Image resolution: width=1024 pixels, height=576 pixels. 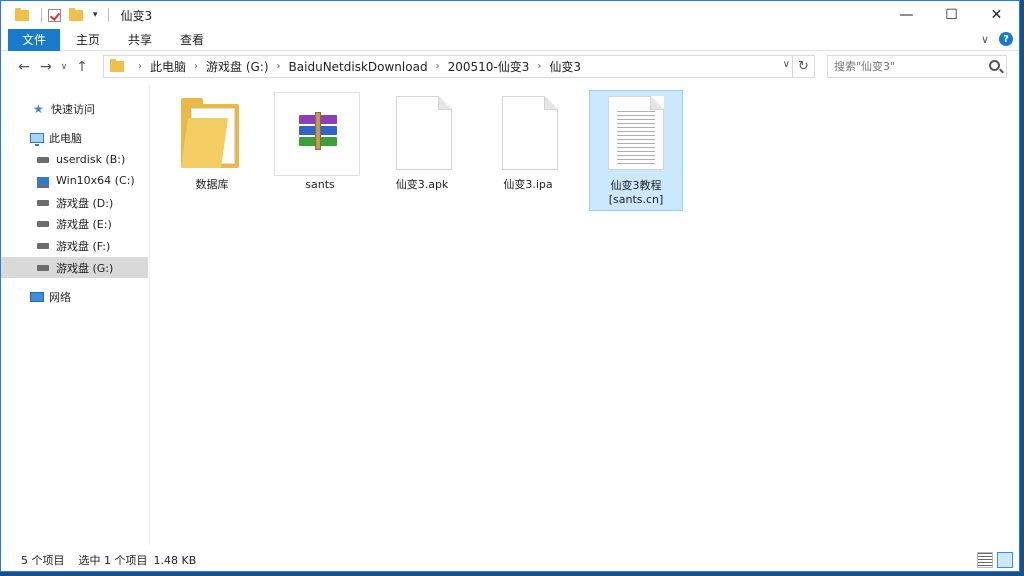 I want to click on tab-file: 文件, so click(x=34, y=39).